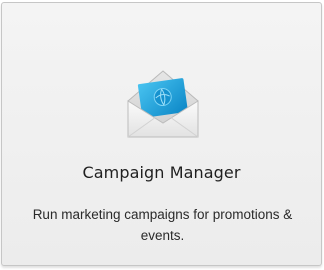 This screenshot has height=270, width=324. I want to click on card-title: Campaign Manager, so click(161, 172).